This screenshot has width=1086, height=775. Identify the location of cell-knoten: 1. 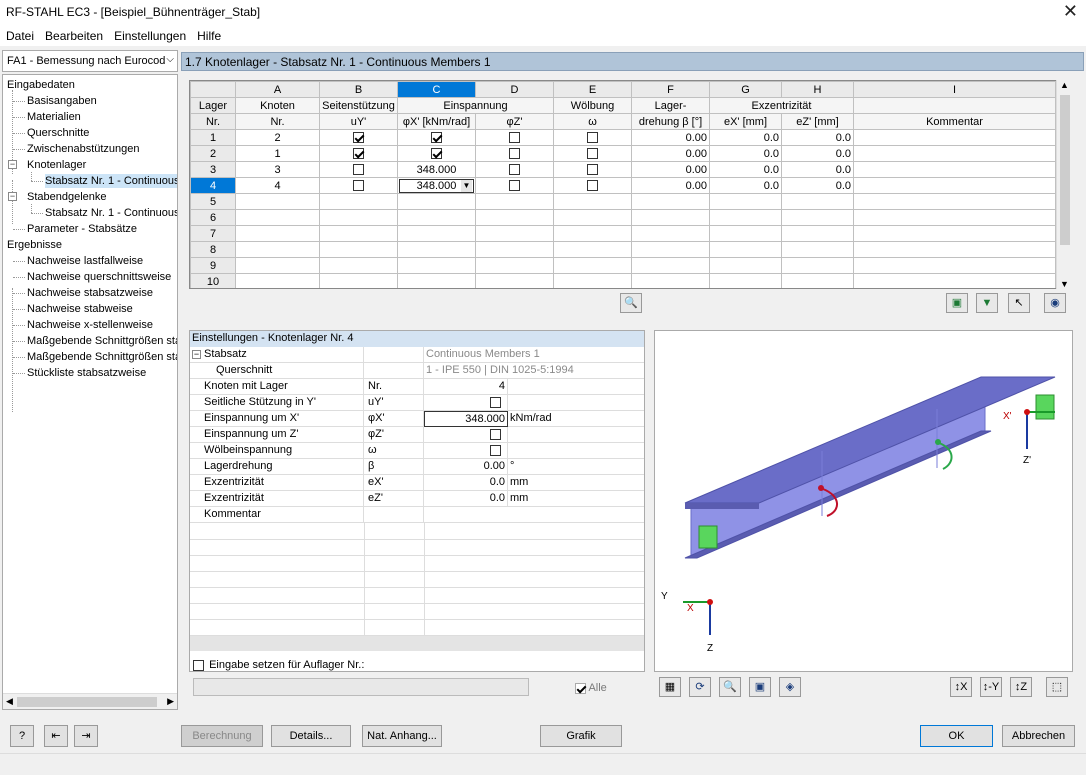
(277, 153).